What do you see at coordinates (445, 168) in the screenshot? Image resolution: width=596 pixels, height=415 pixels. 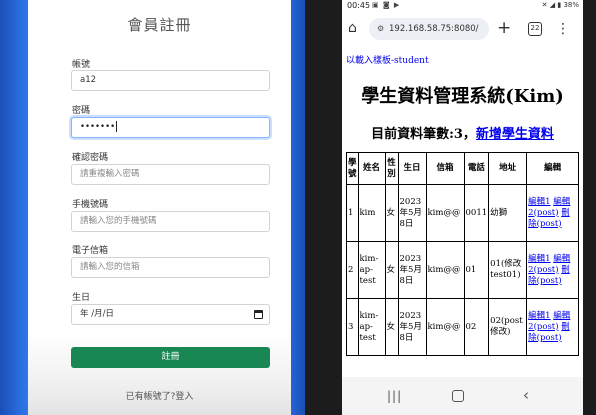 I see `col-header-email: 信箱` at bounding box center [445, 168].